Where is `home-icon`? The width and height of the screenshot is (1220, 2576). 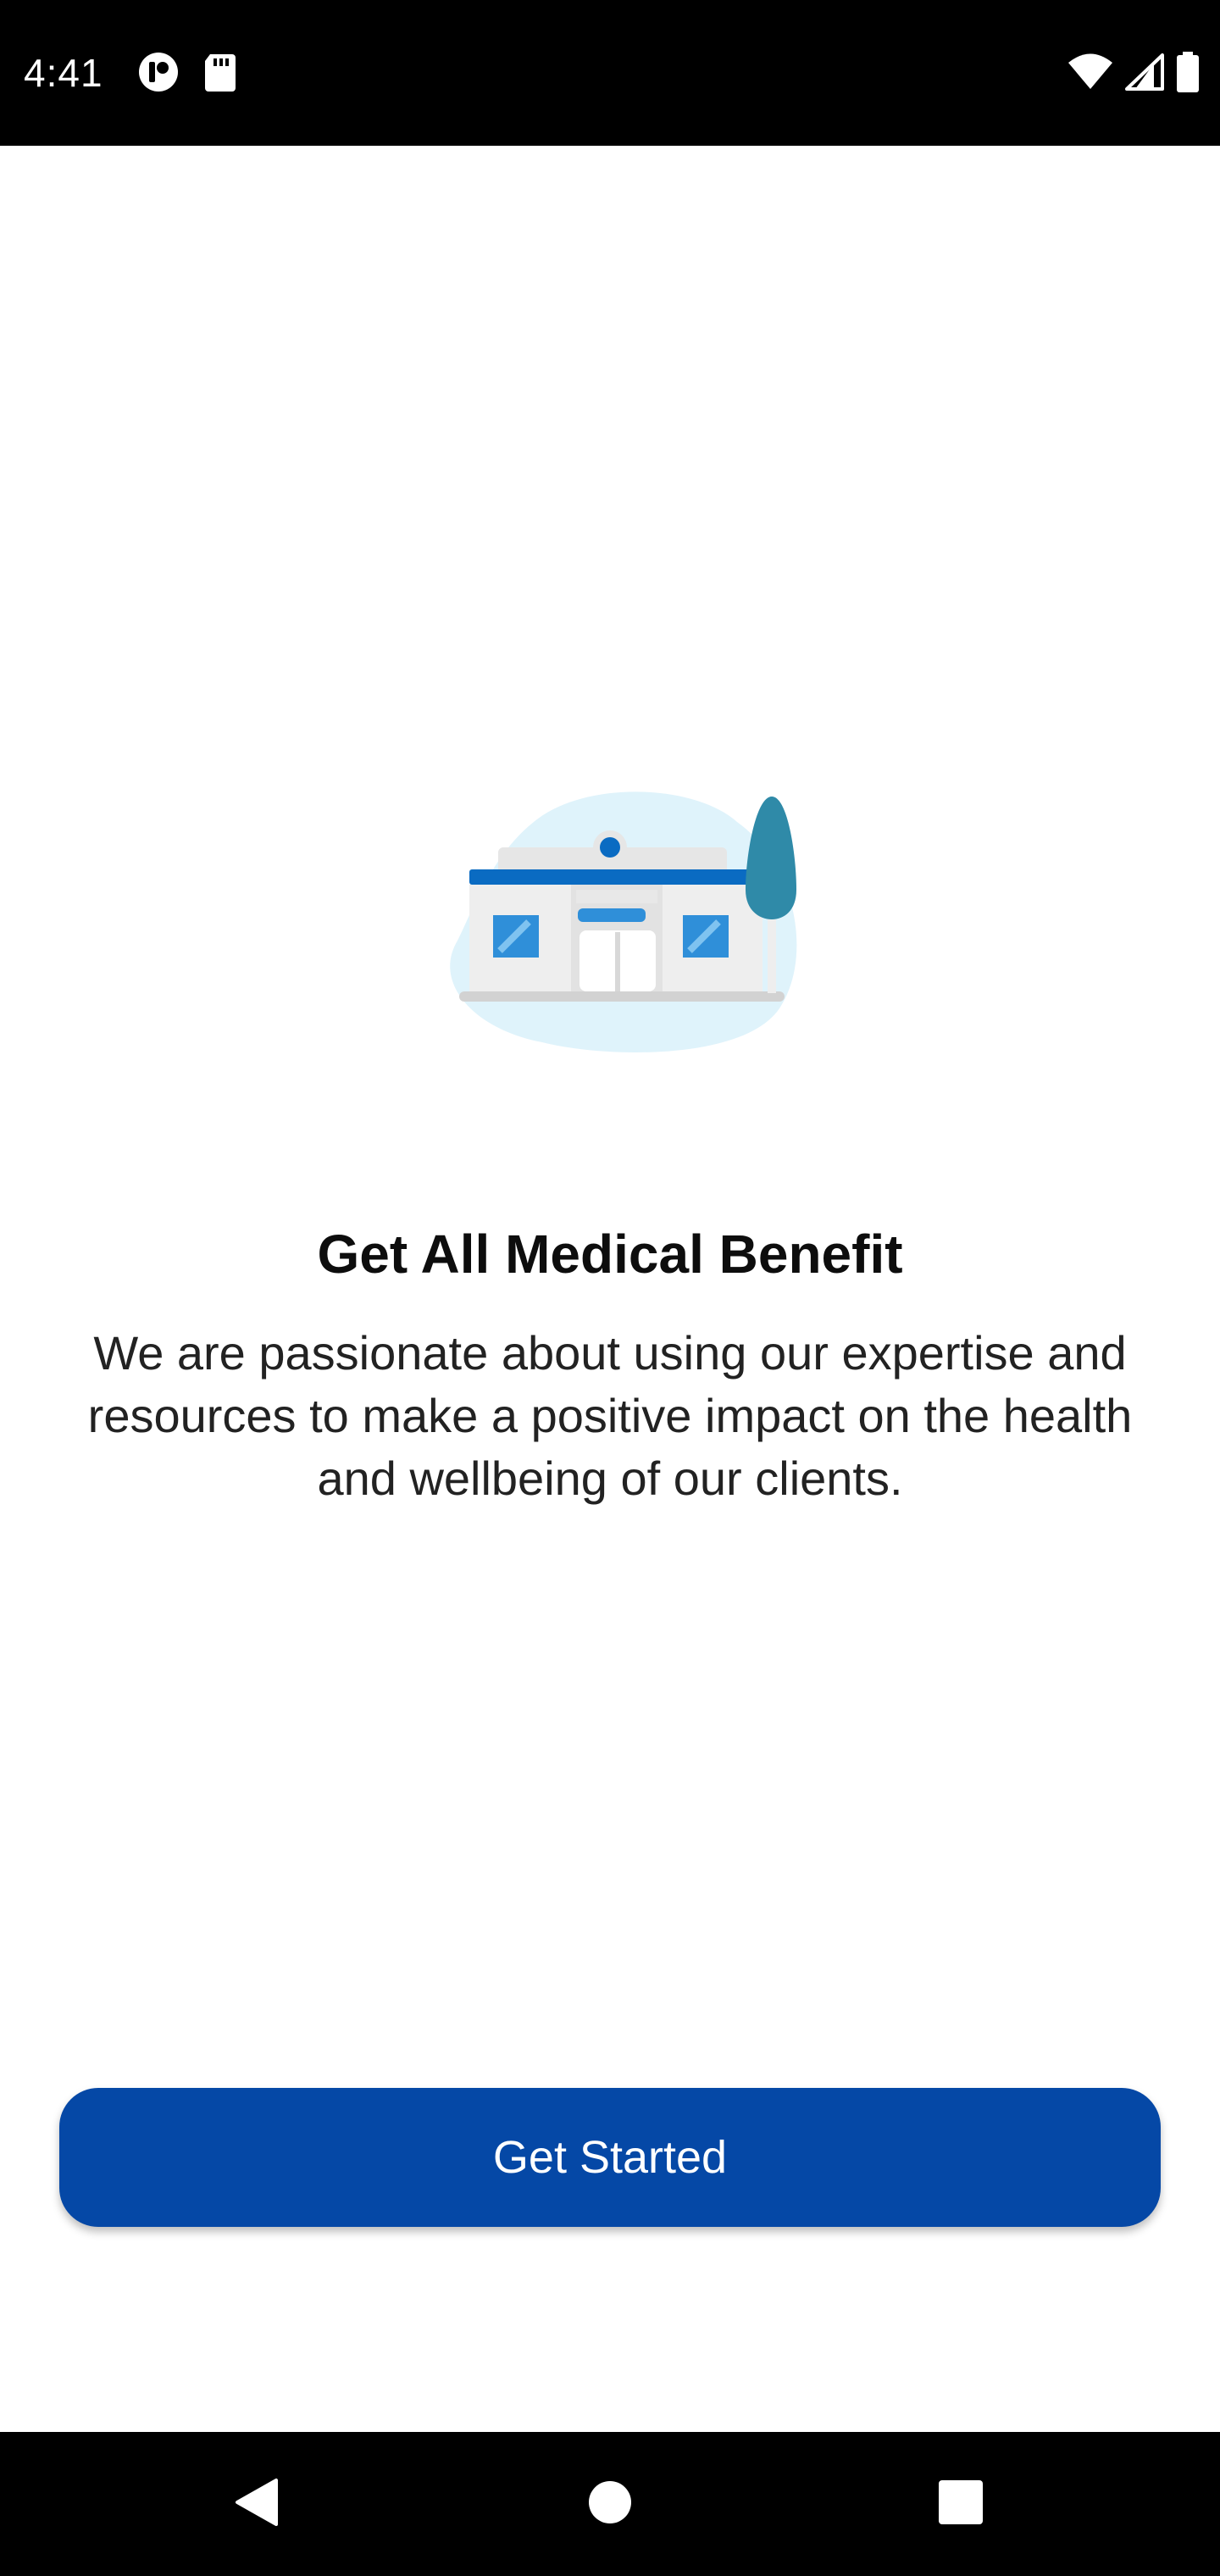
home-icon is located at coordinates (610, 2504).